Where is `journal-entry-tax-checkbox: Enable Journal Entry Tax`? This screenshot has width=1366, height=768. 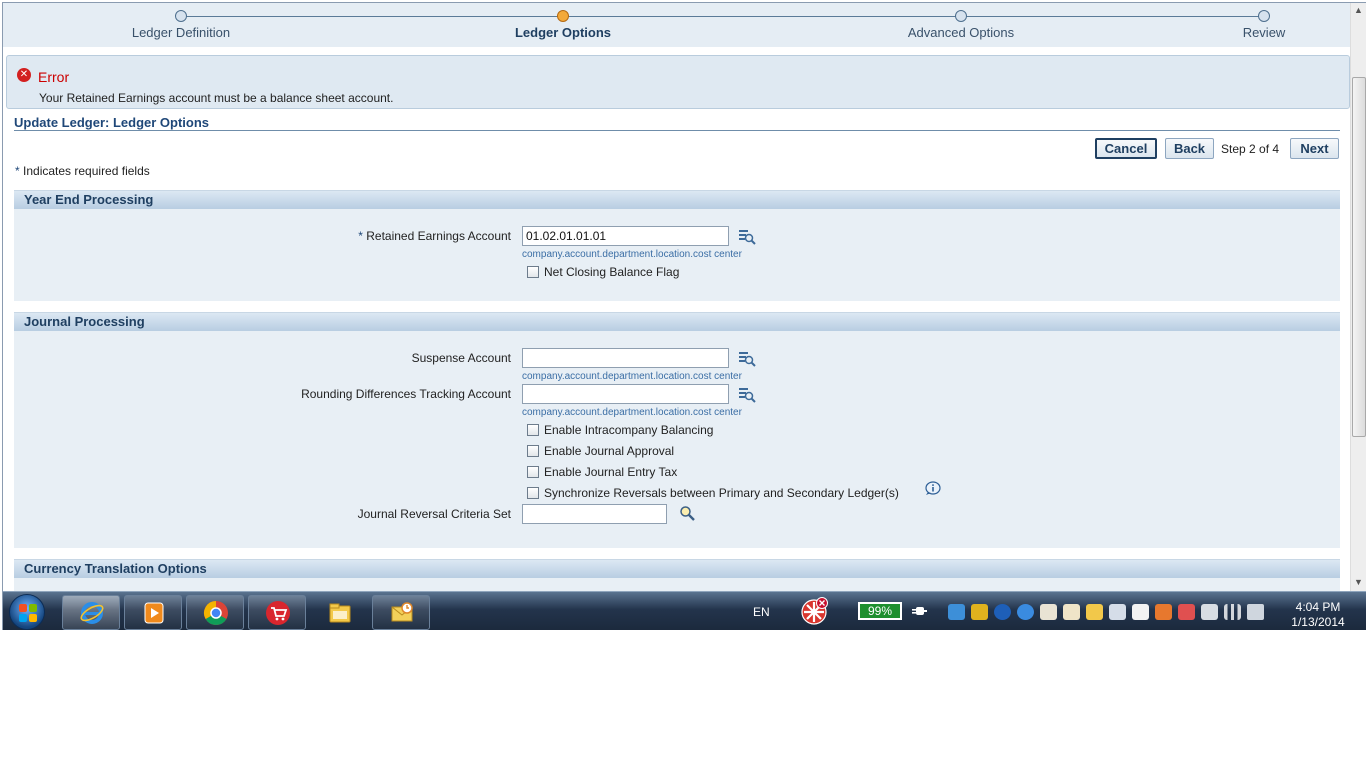 journal-entry-tax-checkbox: Enable Journal Entry Tax is located at coordinates (602, 472).